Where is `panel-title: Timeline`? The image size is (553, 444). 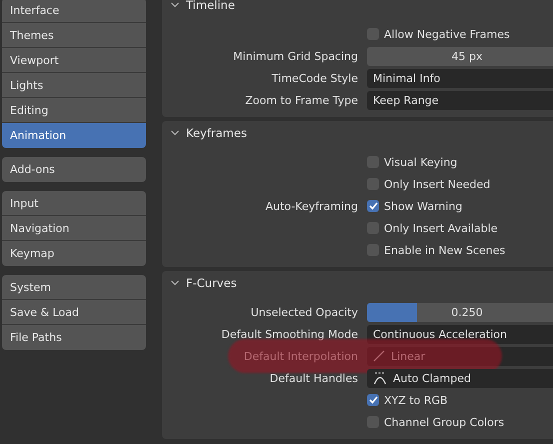 panel-title: Timeline is located at coordinates (210, 6).